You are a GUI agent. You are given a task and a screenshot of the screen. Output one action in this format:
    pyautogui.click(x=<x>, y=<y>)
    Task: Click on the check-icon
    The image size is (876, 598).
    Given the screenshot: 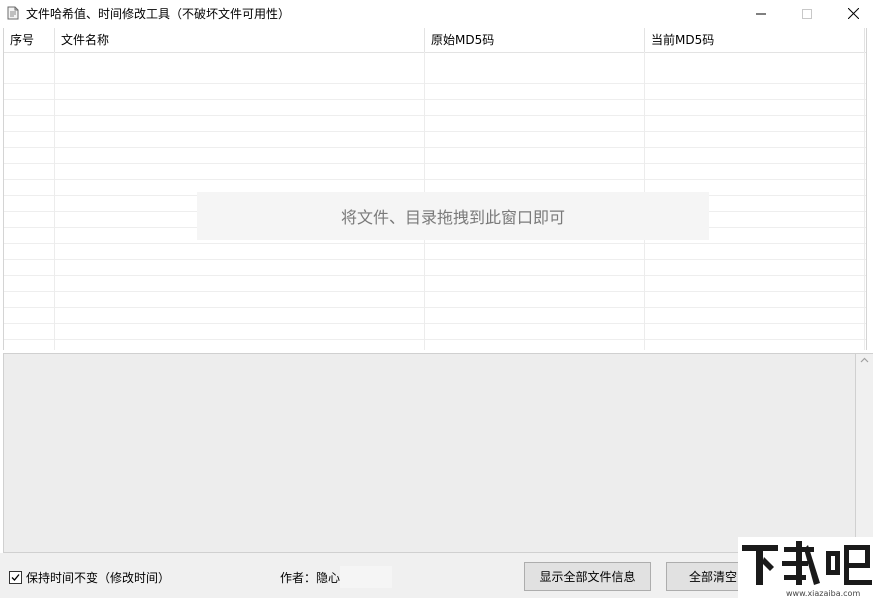 What is the action you would take?
    pyautogui.click(x=15, y=577)
    